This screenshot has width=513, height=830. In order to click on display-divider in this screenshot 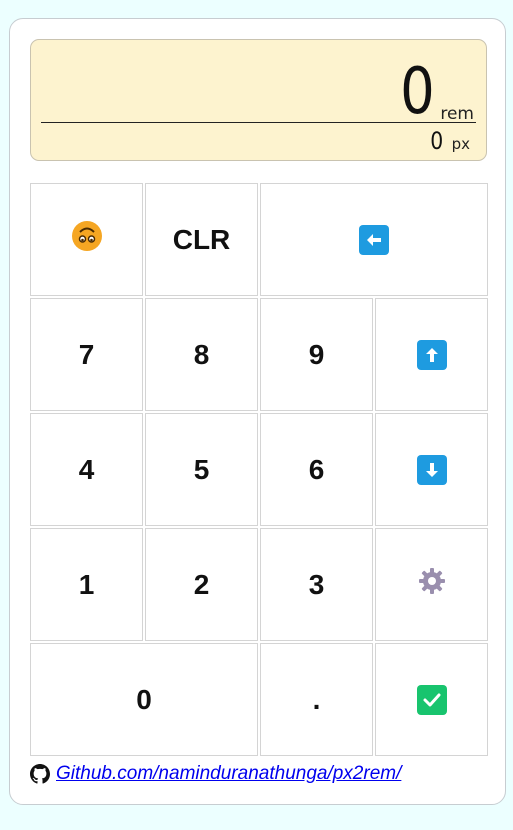, I will do `click(258, 122)`.